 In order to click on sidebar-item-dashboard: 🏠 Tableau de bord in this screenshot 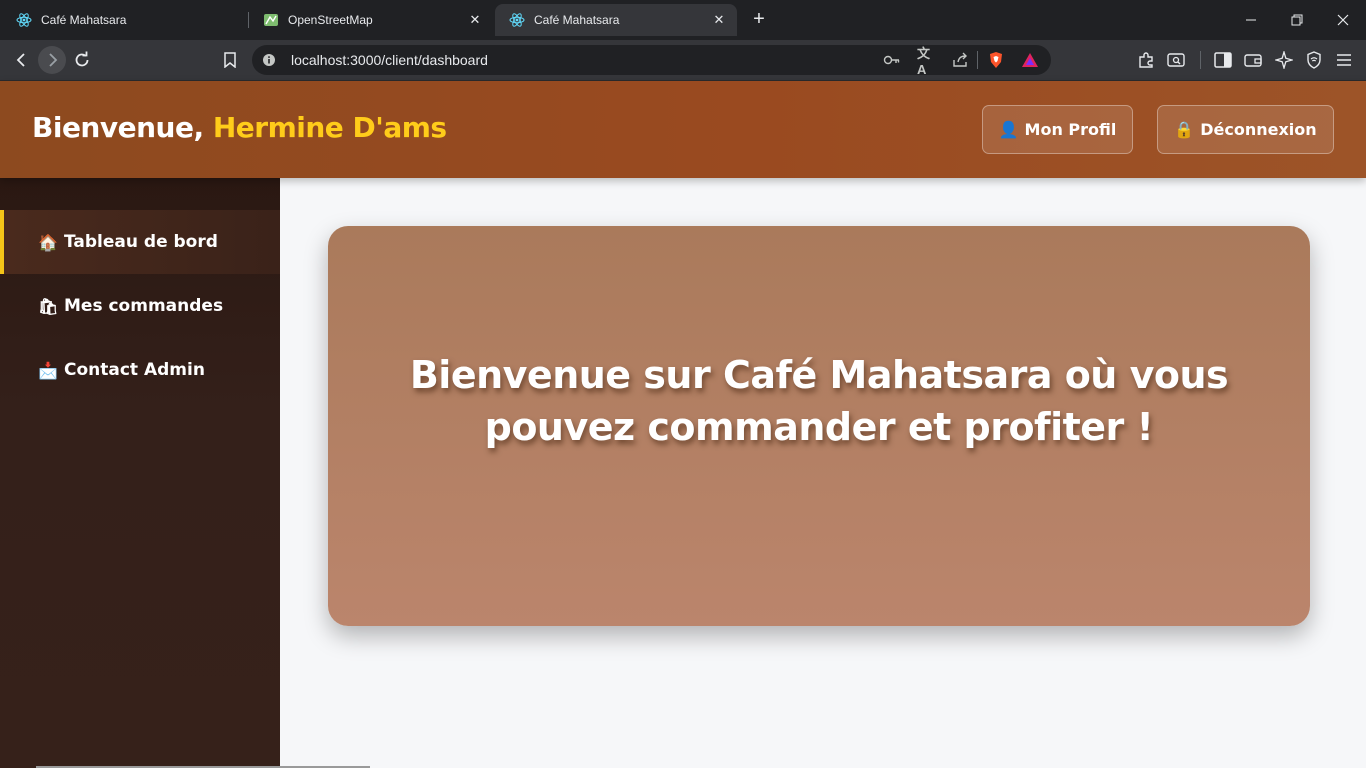, I will do `click(140, 242)`.